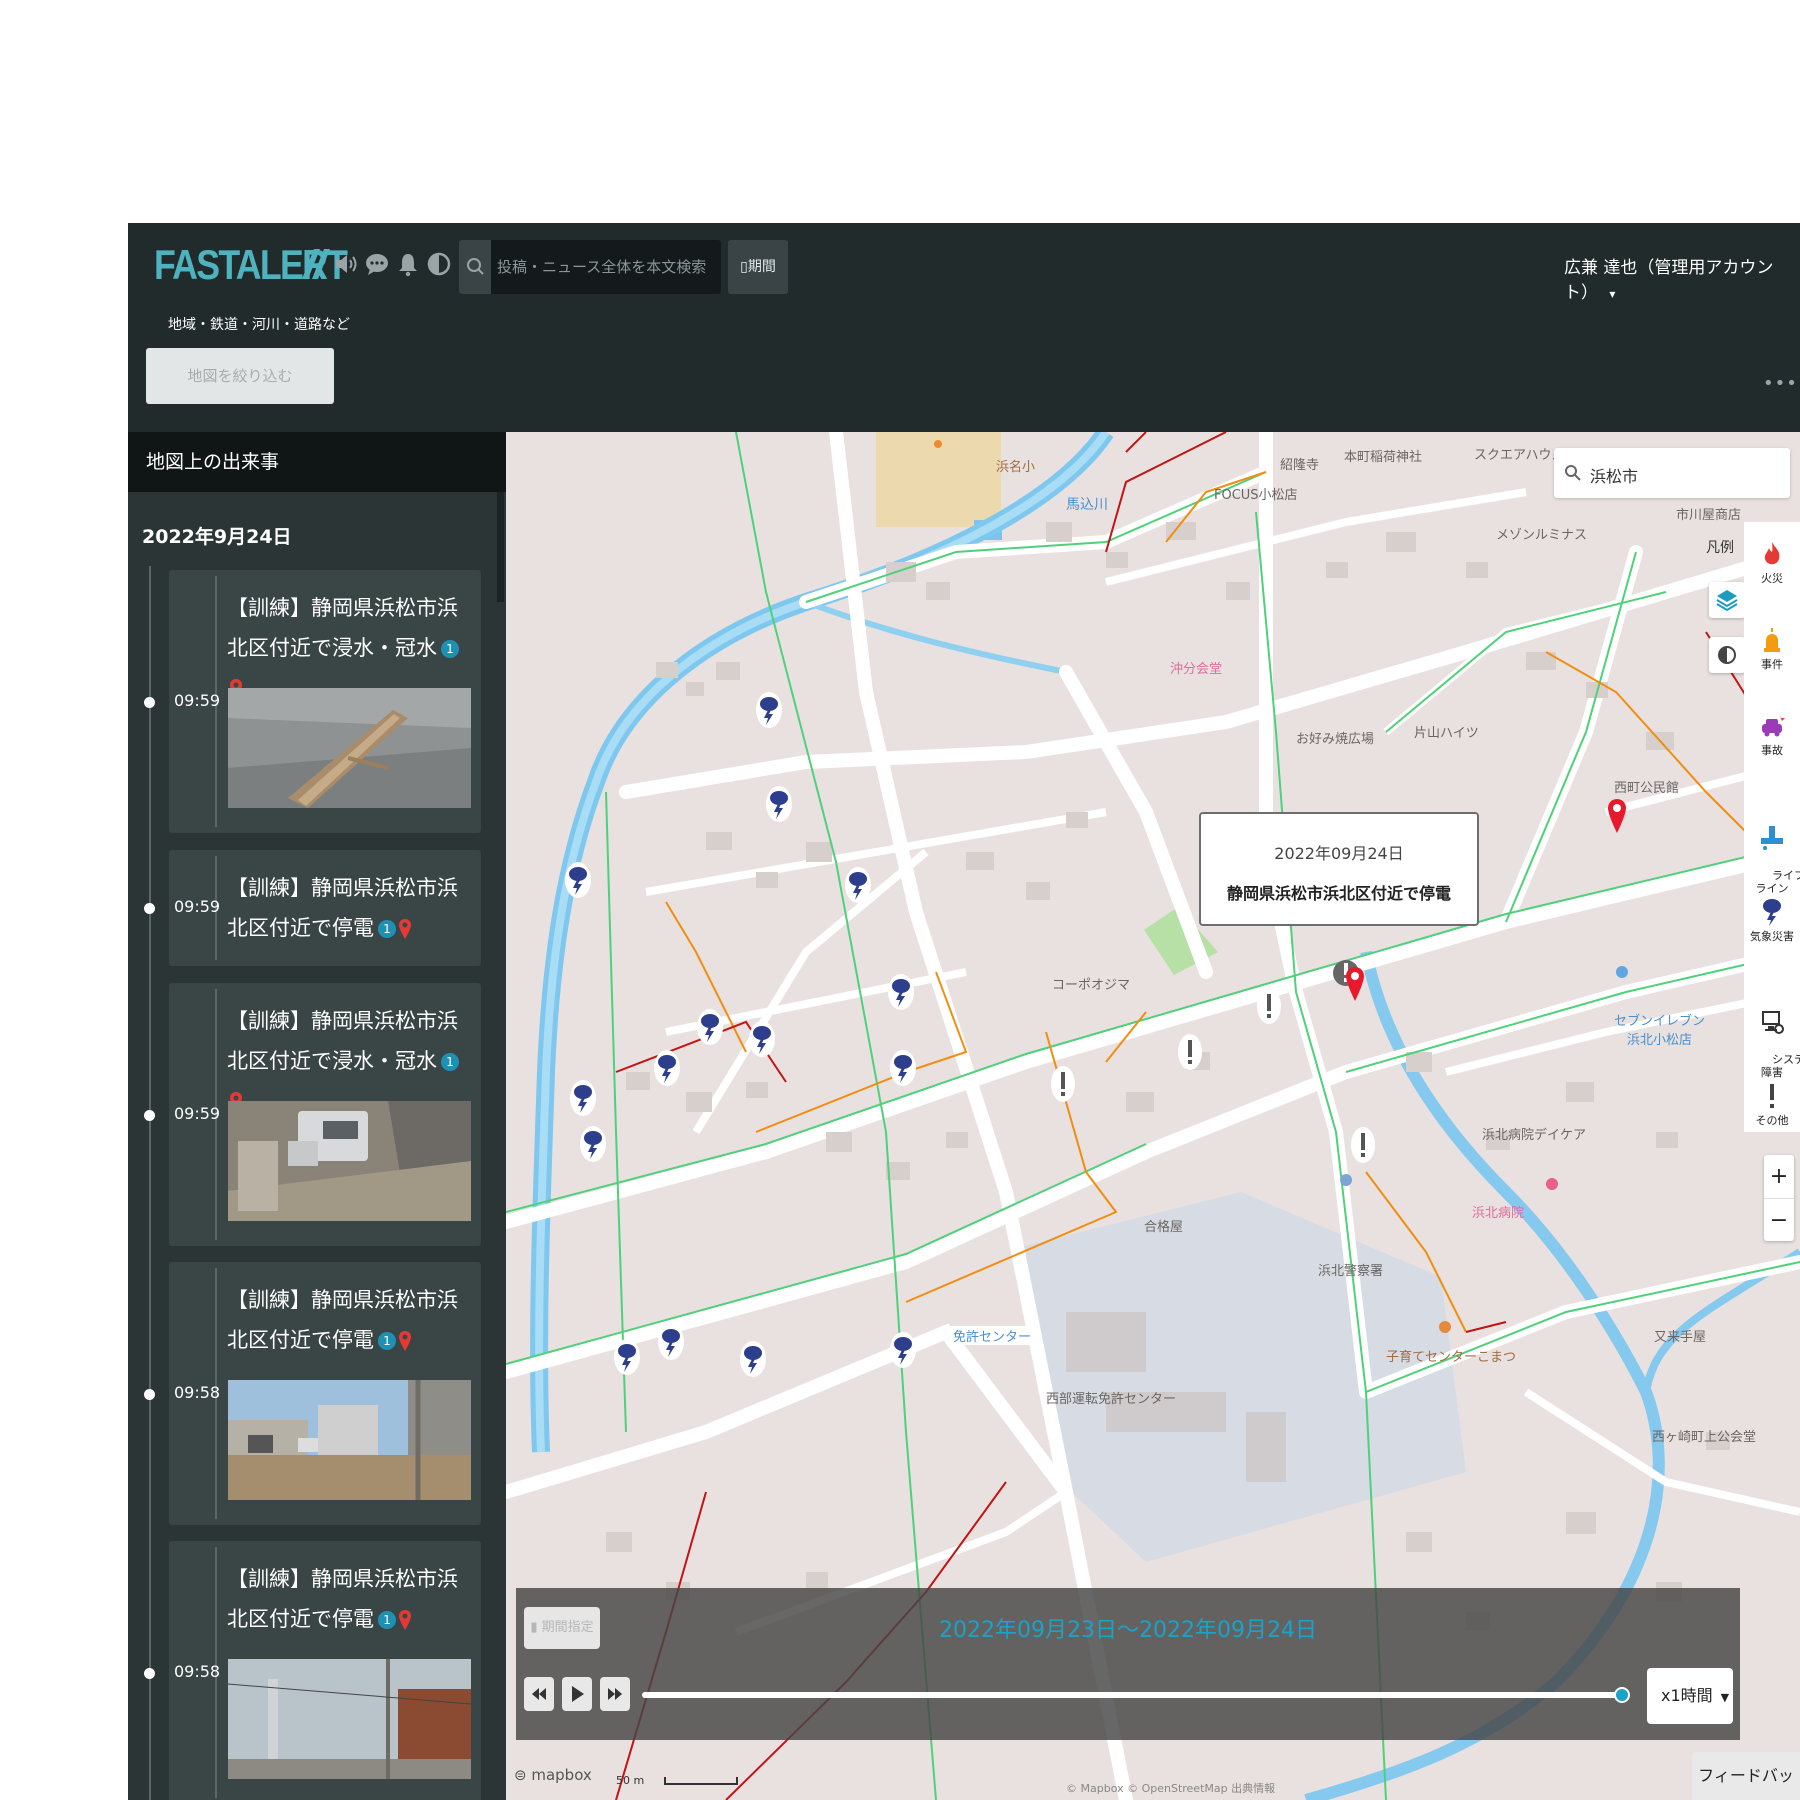 The image size is (1800, 1800). What do you see at coordinates (1779, 1219) in the screenshot?
I see `zoom-out-button: −` at bounding box center [1779, 1219].